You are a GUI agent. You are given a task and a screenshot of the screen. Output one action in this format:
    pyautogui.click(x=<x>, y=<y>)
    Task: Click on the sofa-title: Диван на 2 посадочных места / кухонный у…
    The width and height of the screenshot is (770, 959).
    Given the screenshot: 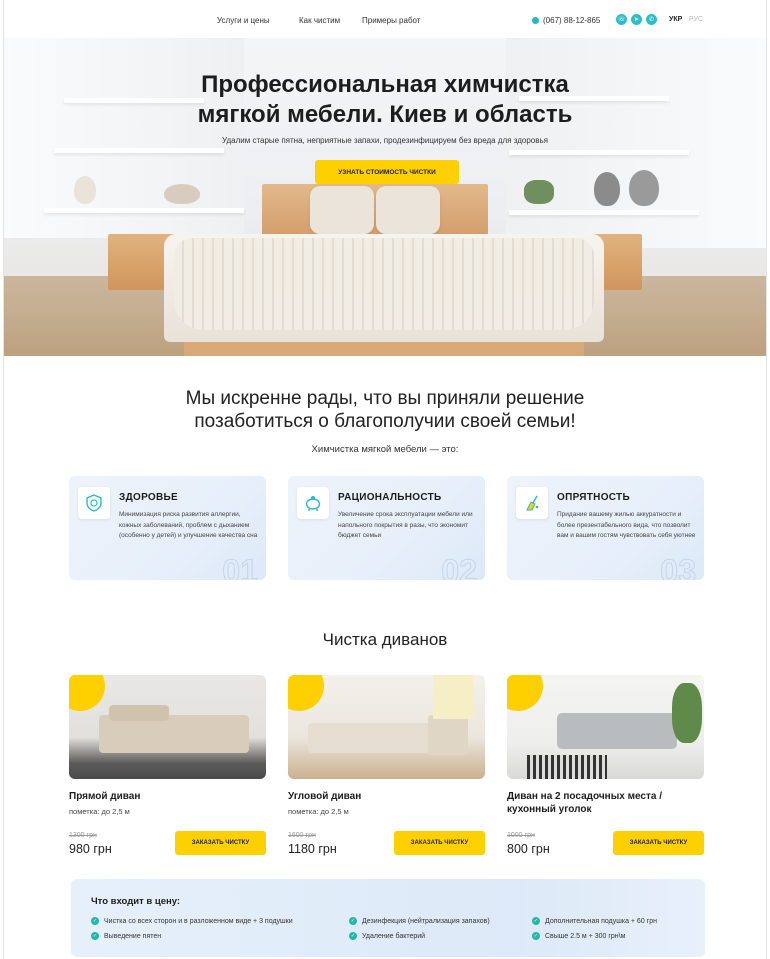 What is the action you would take?
    pyautogui.click(x=584, y=803)
    